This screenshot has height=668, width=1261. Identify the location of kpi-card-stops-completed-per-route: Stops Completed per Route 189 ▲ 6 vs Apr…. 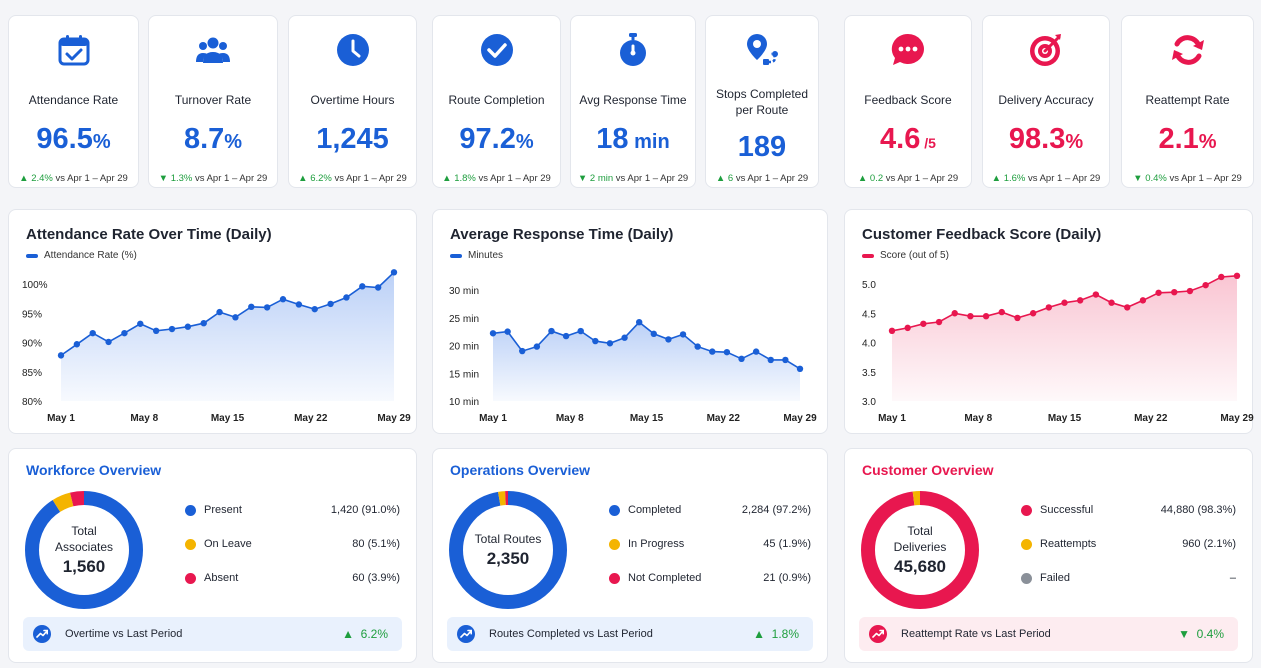
(762, 101).